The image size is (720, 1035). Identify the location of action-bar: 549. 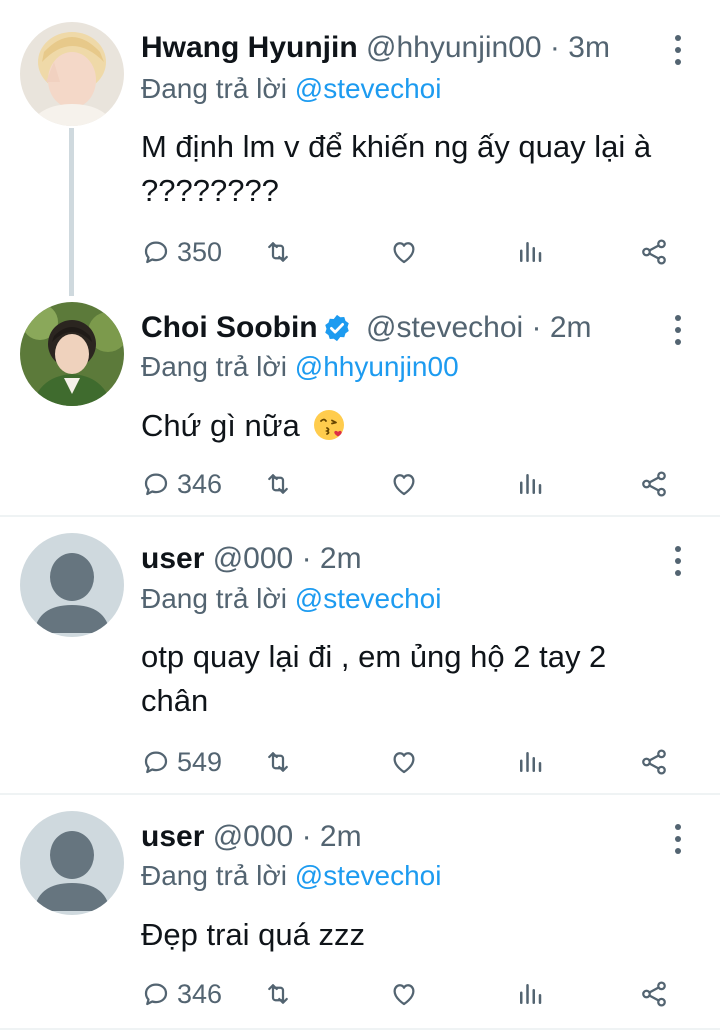
(411, 762).